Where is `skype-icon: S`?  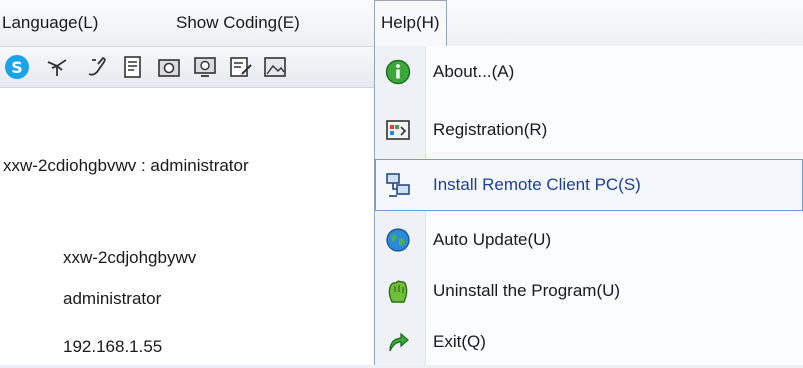 skype-icon: S is located at coordinates (17, 67).